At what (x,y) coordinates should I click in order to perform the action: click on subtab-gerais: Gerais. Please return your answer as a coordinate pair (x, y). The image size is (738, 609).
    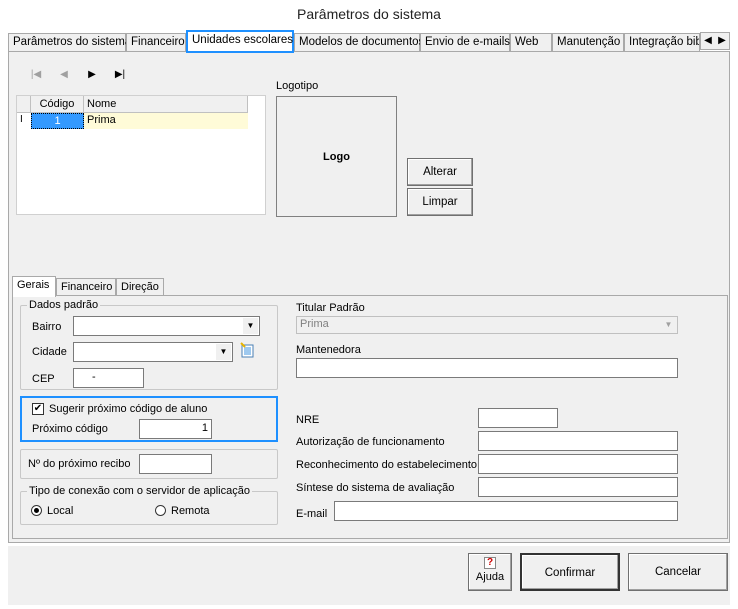
    Looking at the image, I should click on (34, 286).